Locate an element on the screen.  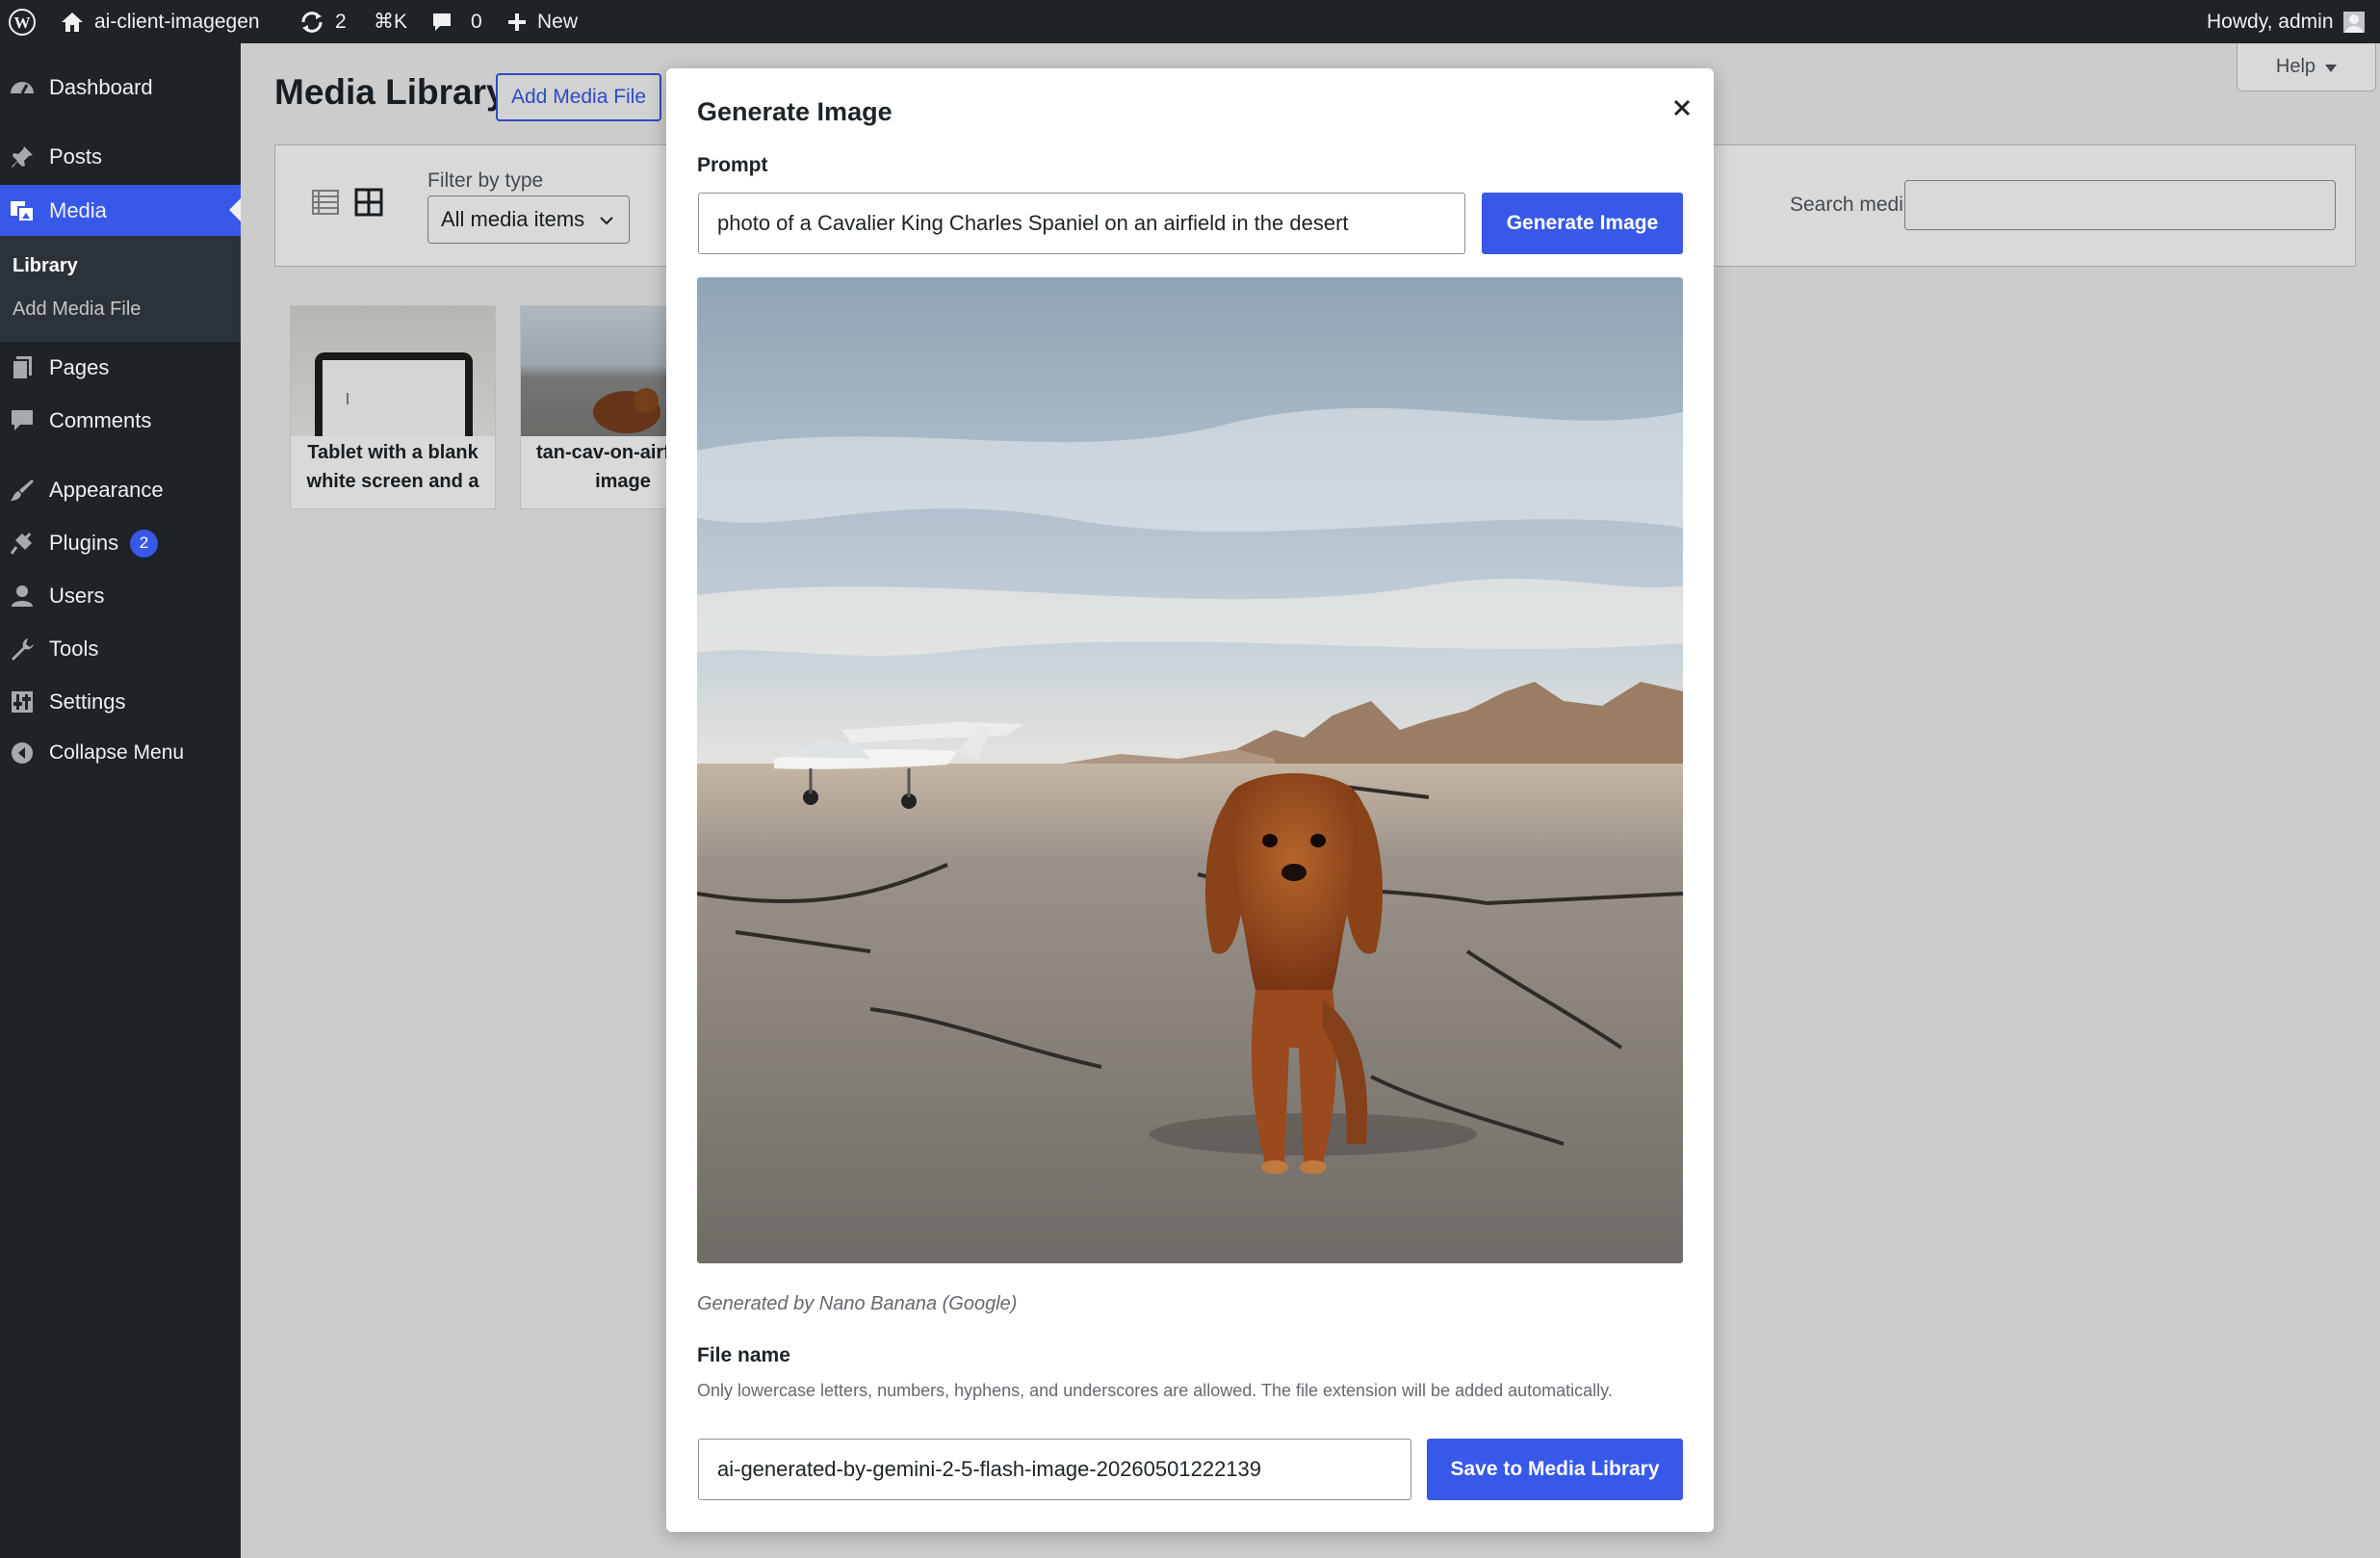
dashboard-icon is located at coordinates (23, 88).